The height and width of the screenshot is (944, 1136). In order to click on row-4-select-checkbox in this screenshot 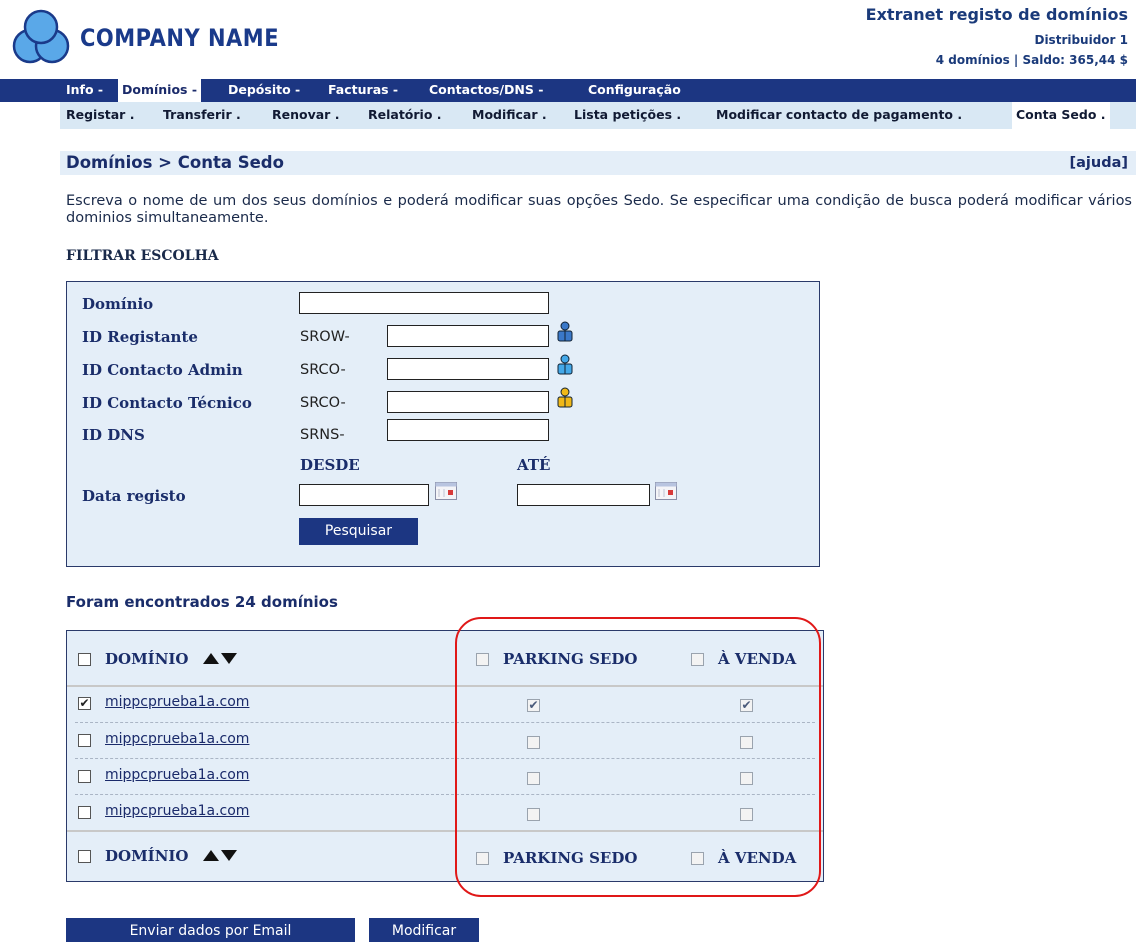, I will do `click(84, 812)`.